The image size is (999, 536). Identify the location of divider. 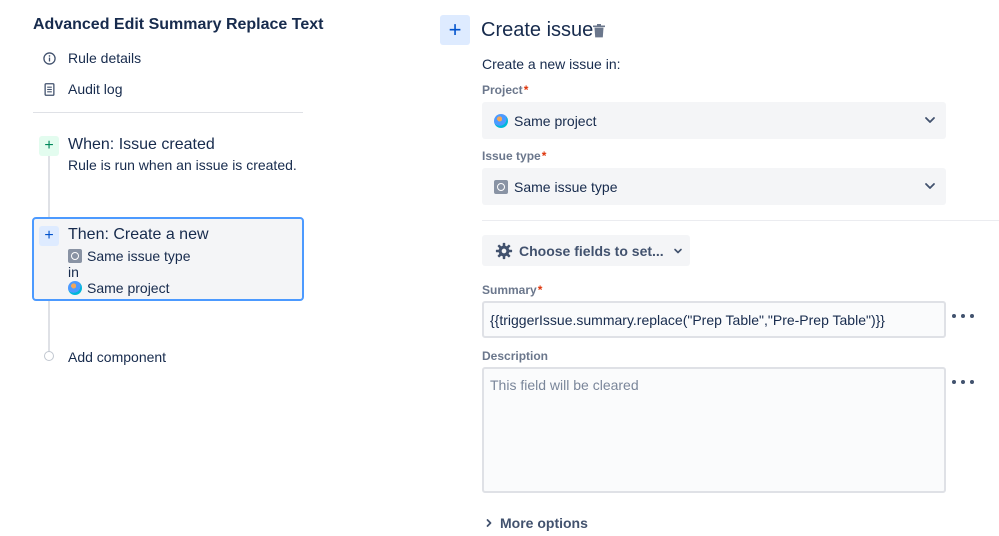
(168, 112).